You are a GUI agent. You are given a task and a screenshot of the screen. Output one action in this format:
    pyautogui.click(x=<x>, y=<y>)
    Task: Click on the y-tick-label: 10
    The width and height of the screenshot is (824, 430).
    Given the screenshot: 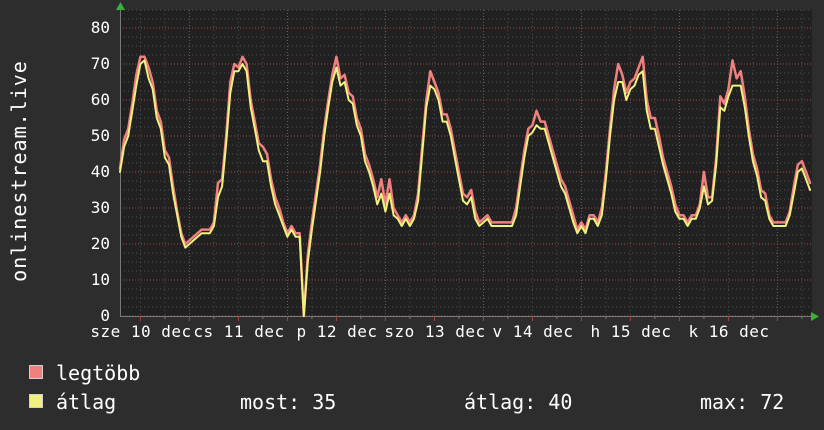 What is the action you would take?
    pyautogui.click(x=100, y=279)
    